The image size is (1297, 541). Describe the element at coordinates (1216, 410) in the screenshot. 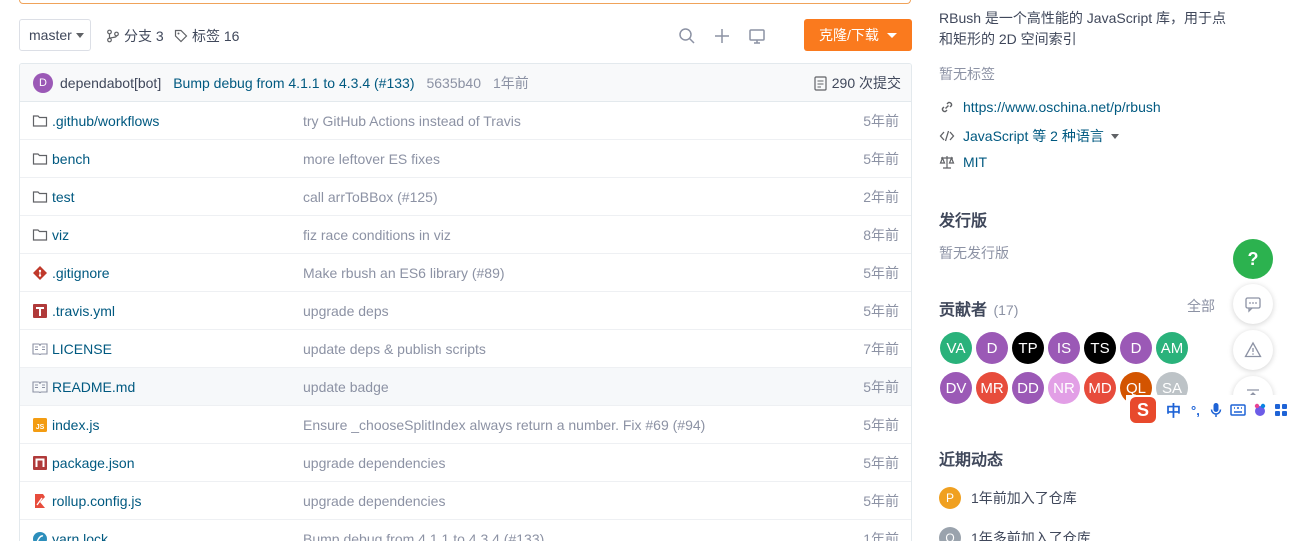

I see `microphone-icon` at that location.